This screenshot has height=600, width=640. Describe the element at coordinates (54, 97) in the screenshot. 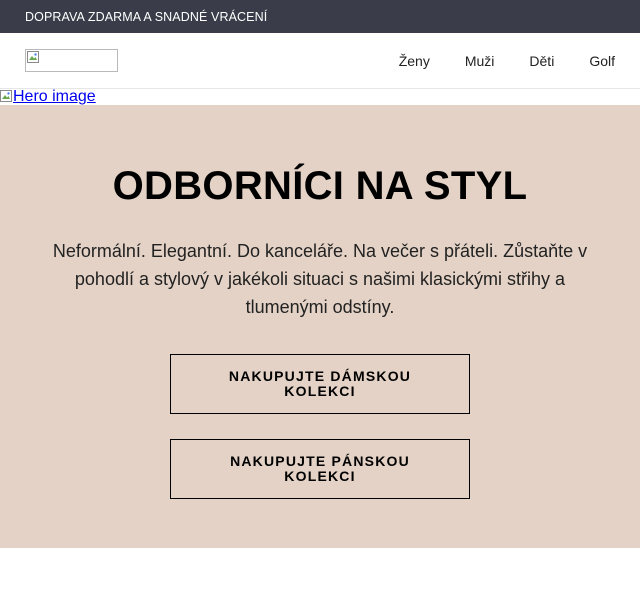

I see `hero-image-alt-text: Hero image` at that location.